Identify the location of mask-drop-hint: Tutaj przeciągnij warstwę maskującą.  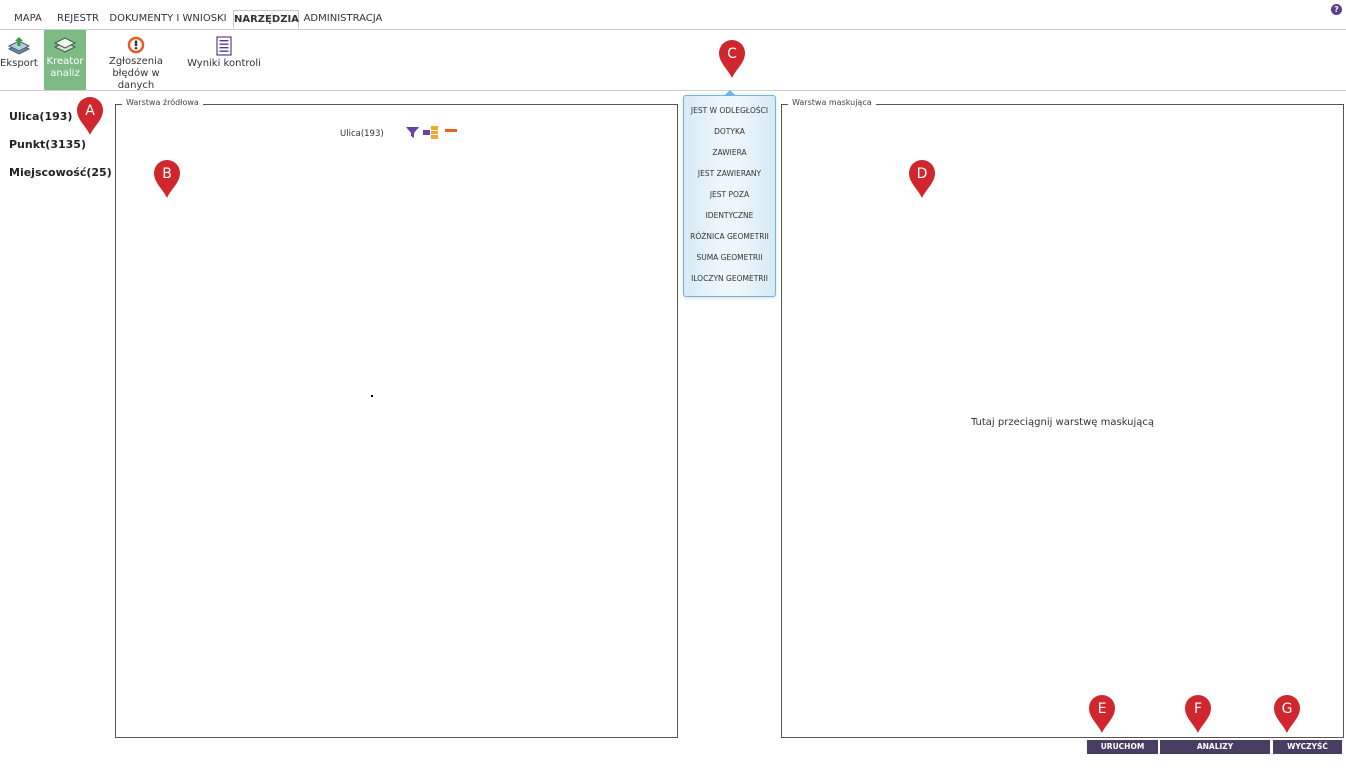
(1062, 422).